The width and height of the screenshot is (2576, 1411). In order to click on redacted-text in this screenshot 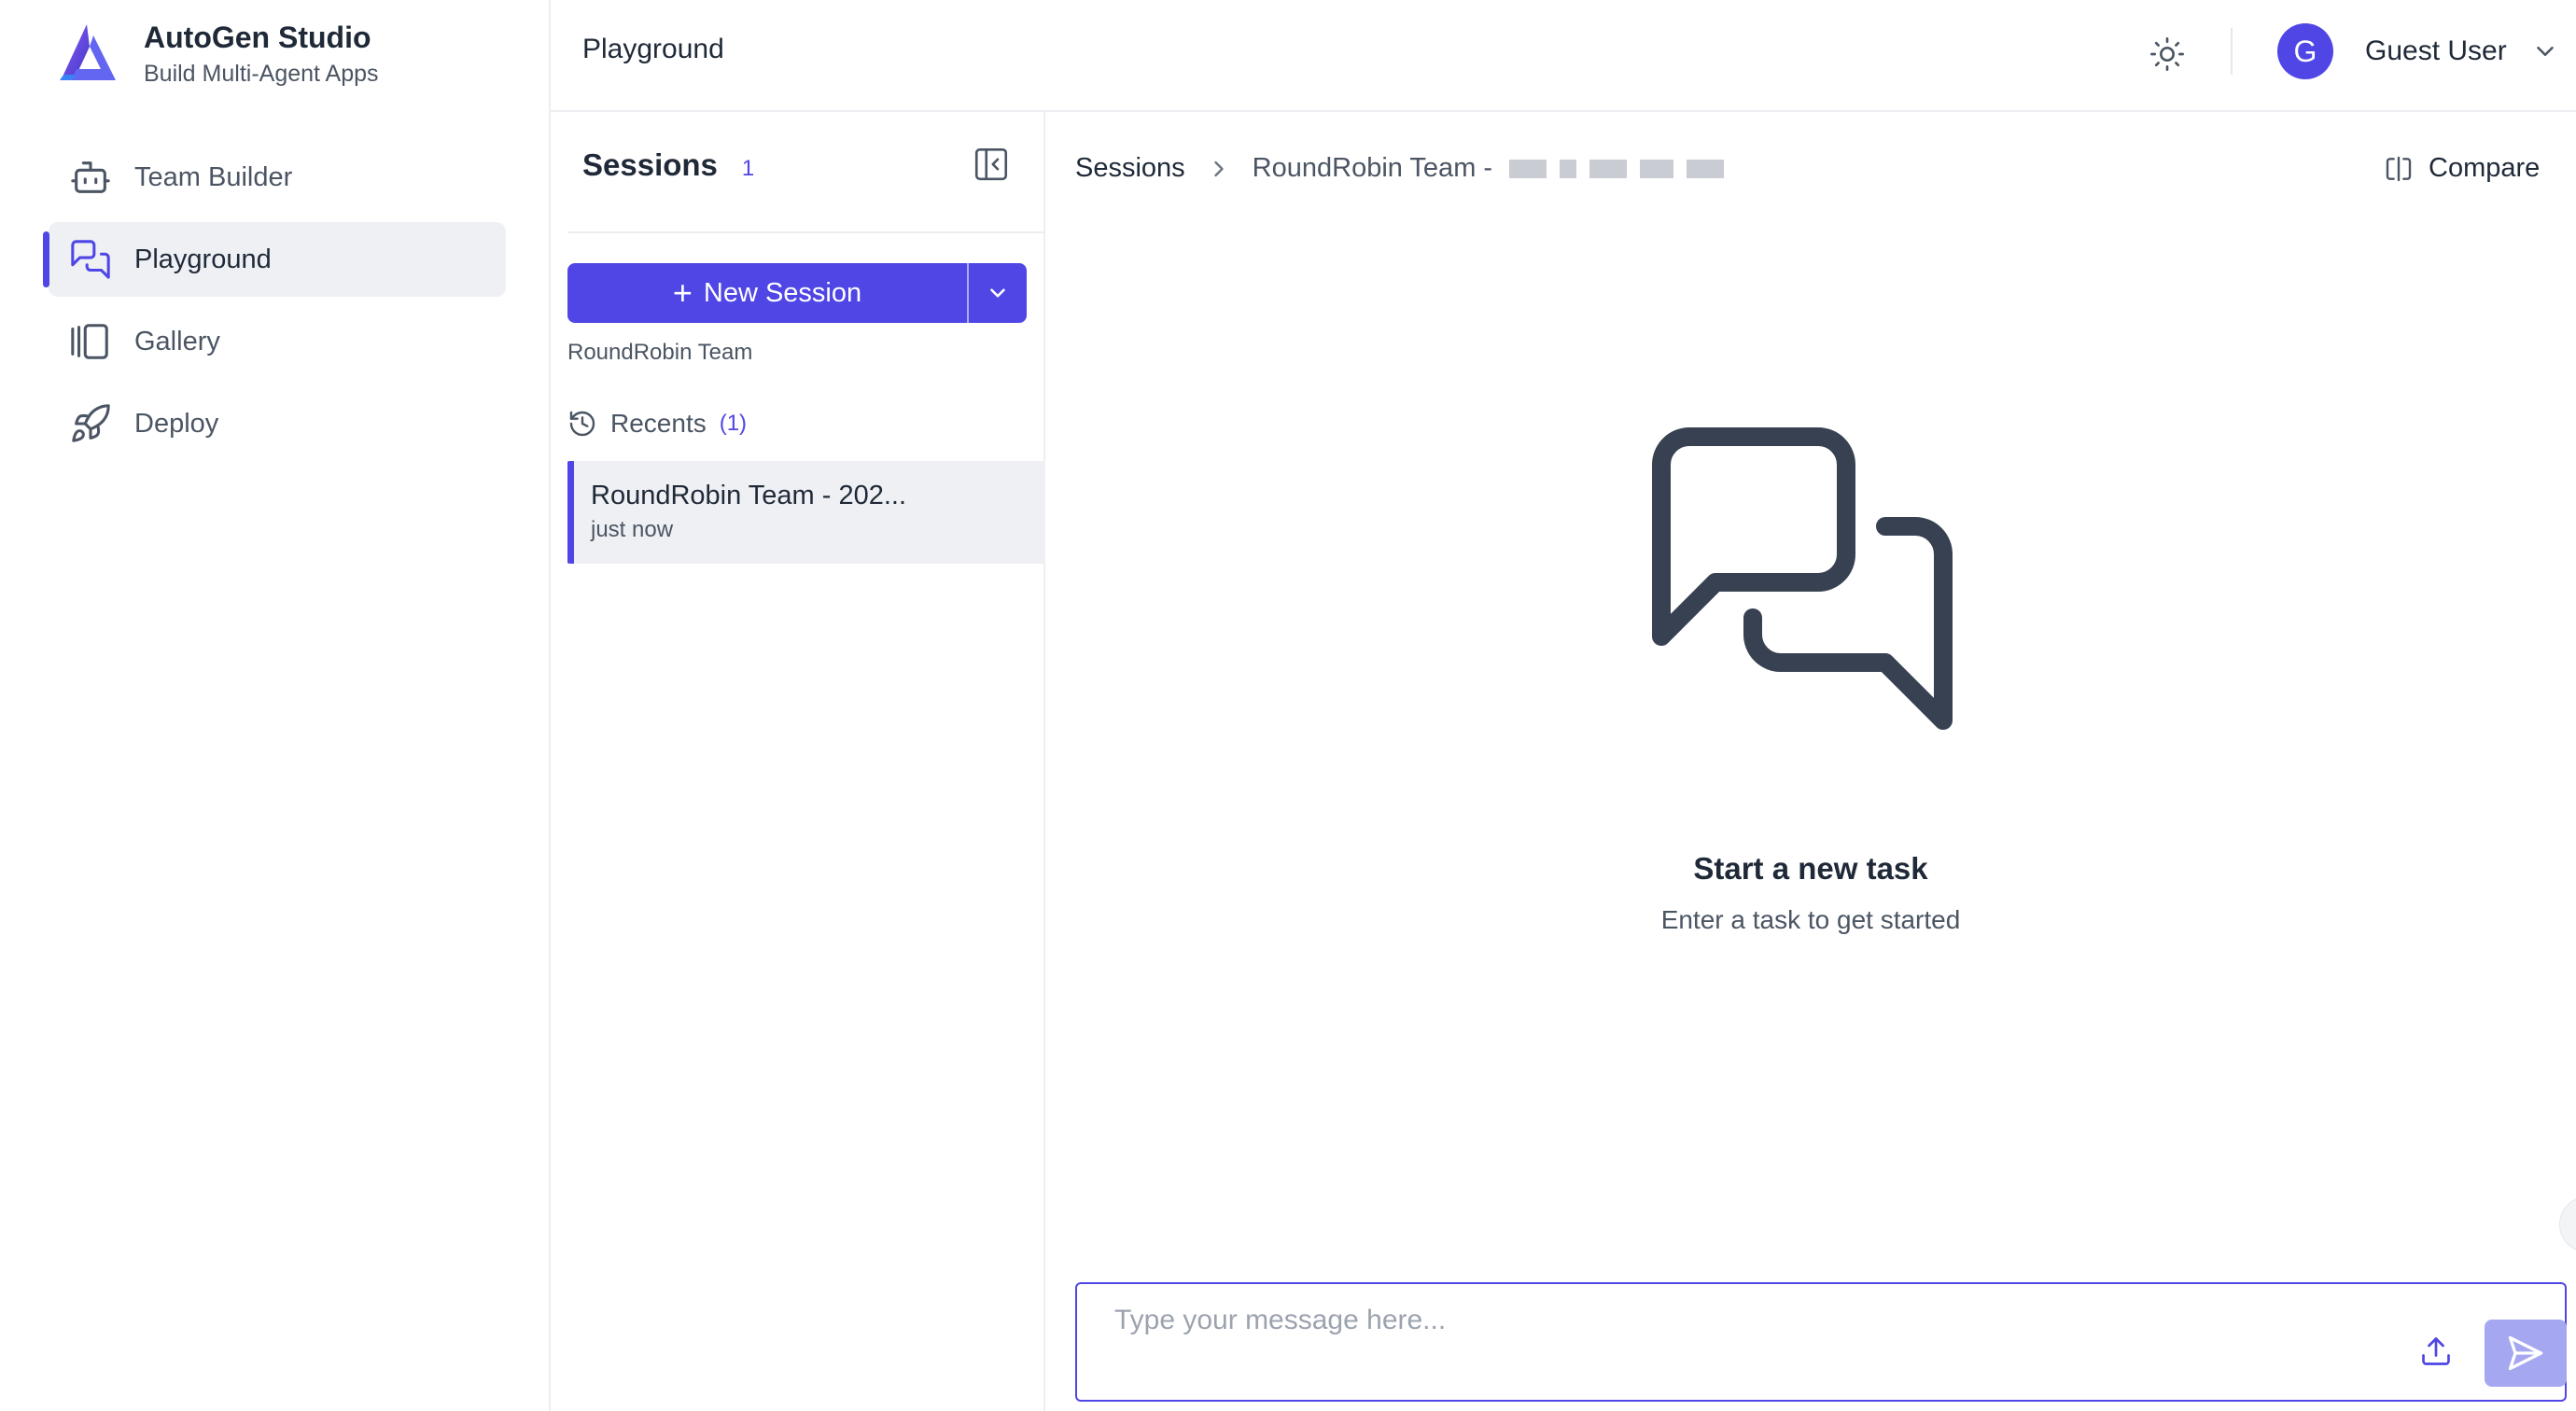, I will do `click(1623, 169)`.